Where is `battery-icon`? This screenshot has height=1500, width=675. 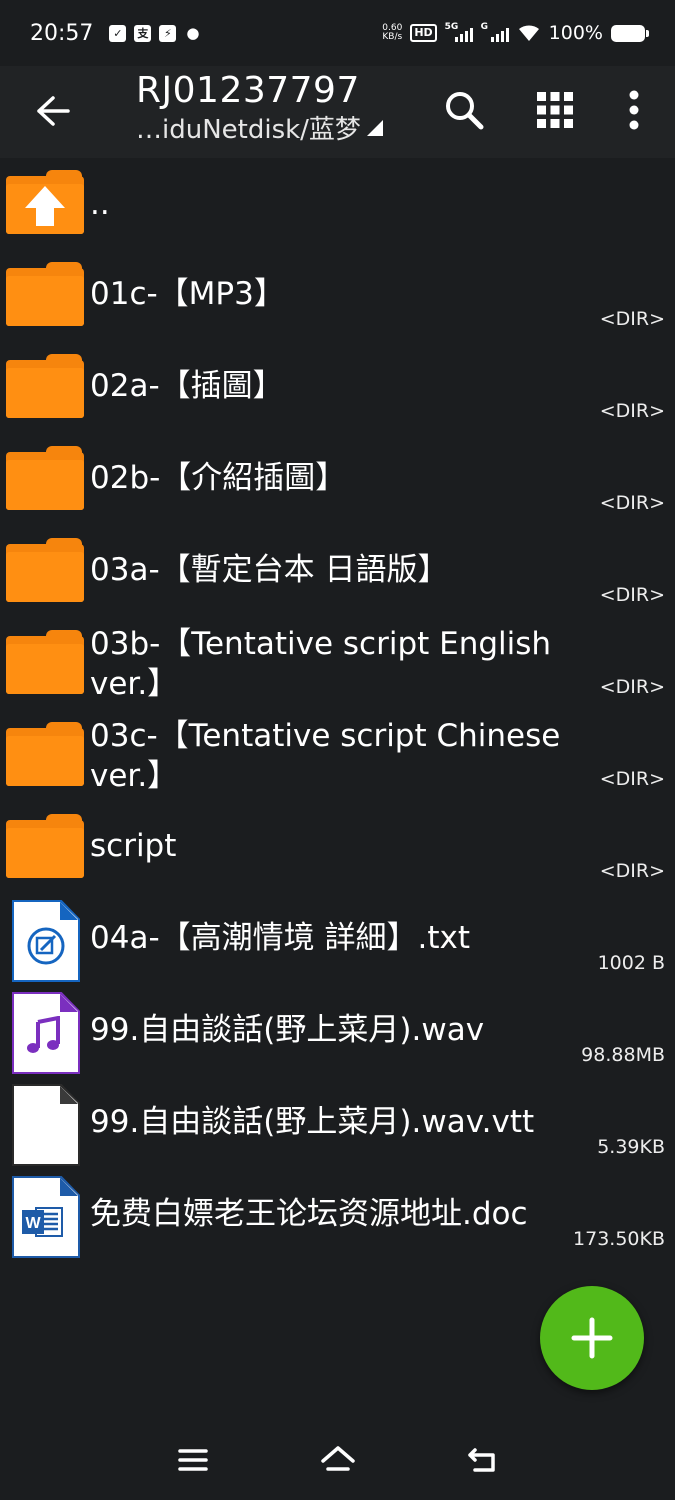 battery-icon is located at coordinates (630, 33).